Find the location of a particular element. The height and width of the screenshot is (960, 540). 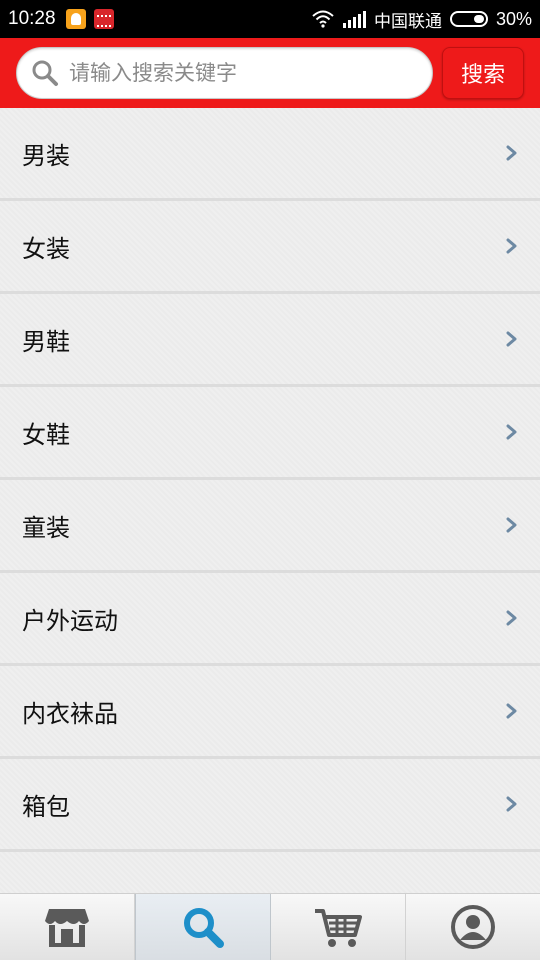

category-item-outdoor-sports: 户外运动 is located at coordinates (270, 619).